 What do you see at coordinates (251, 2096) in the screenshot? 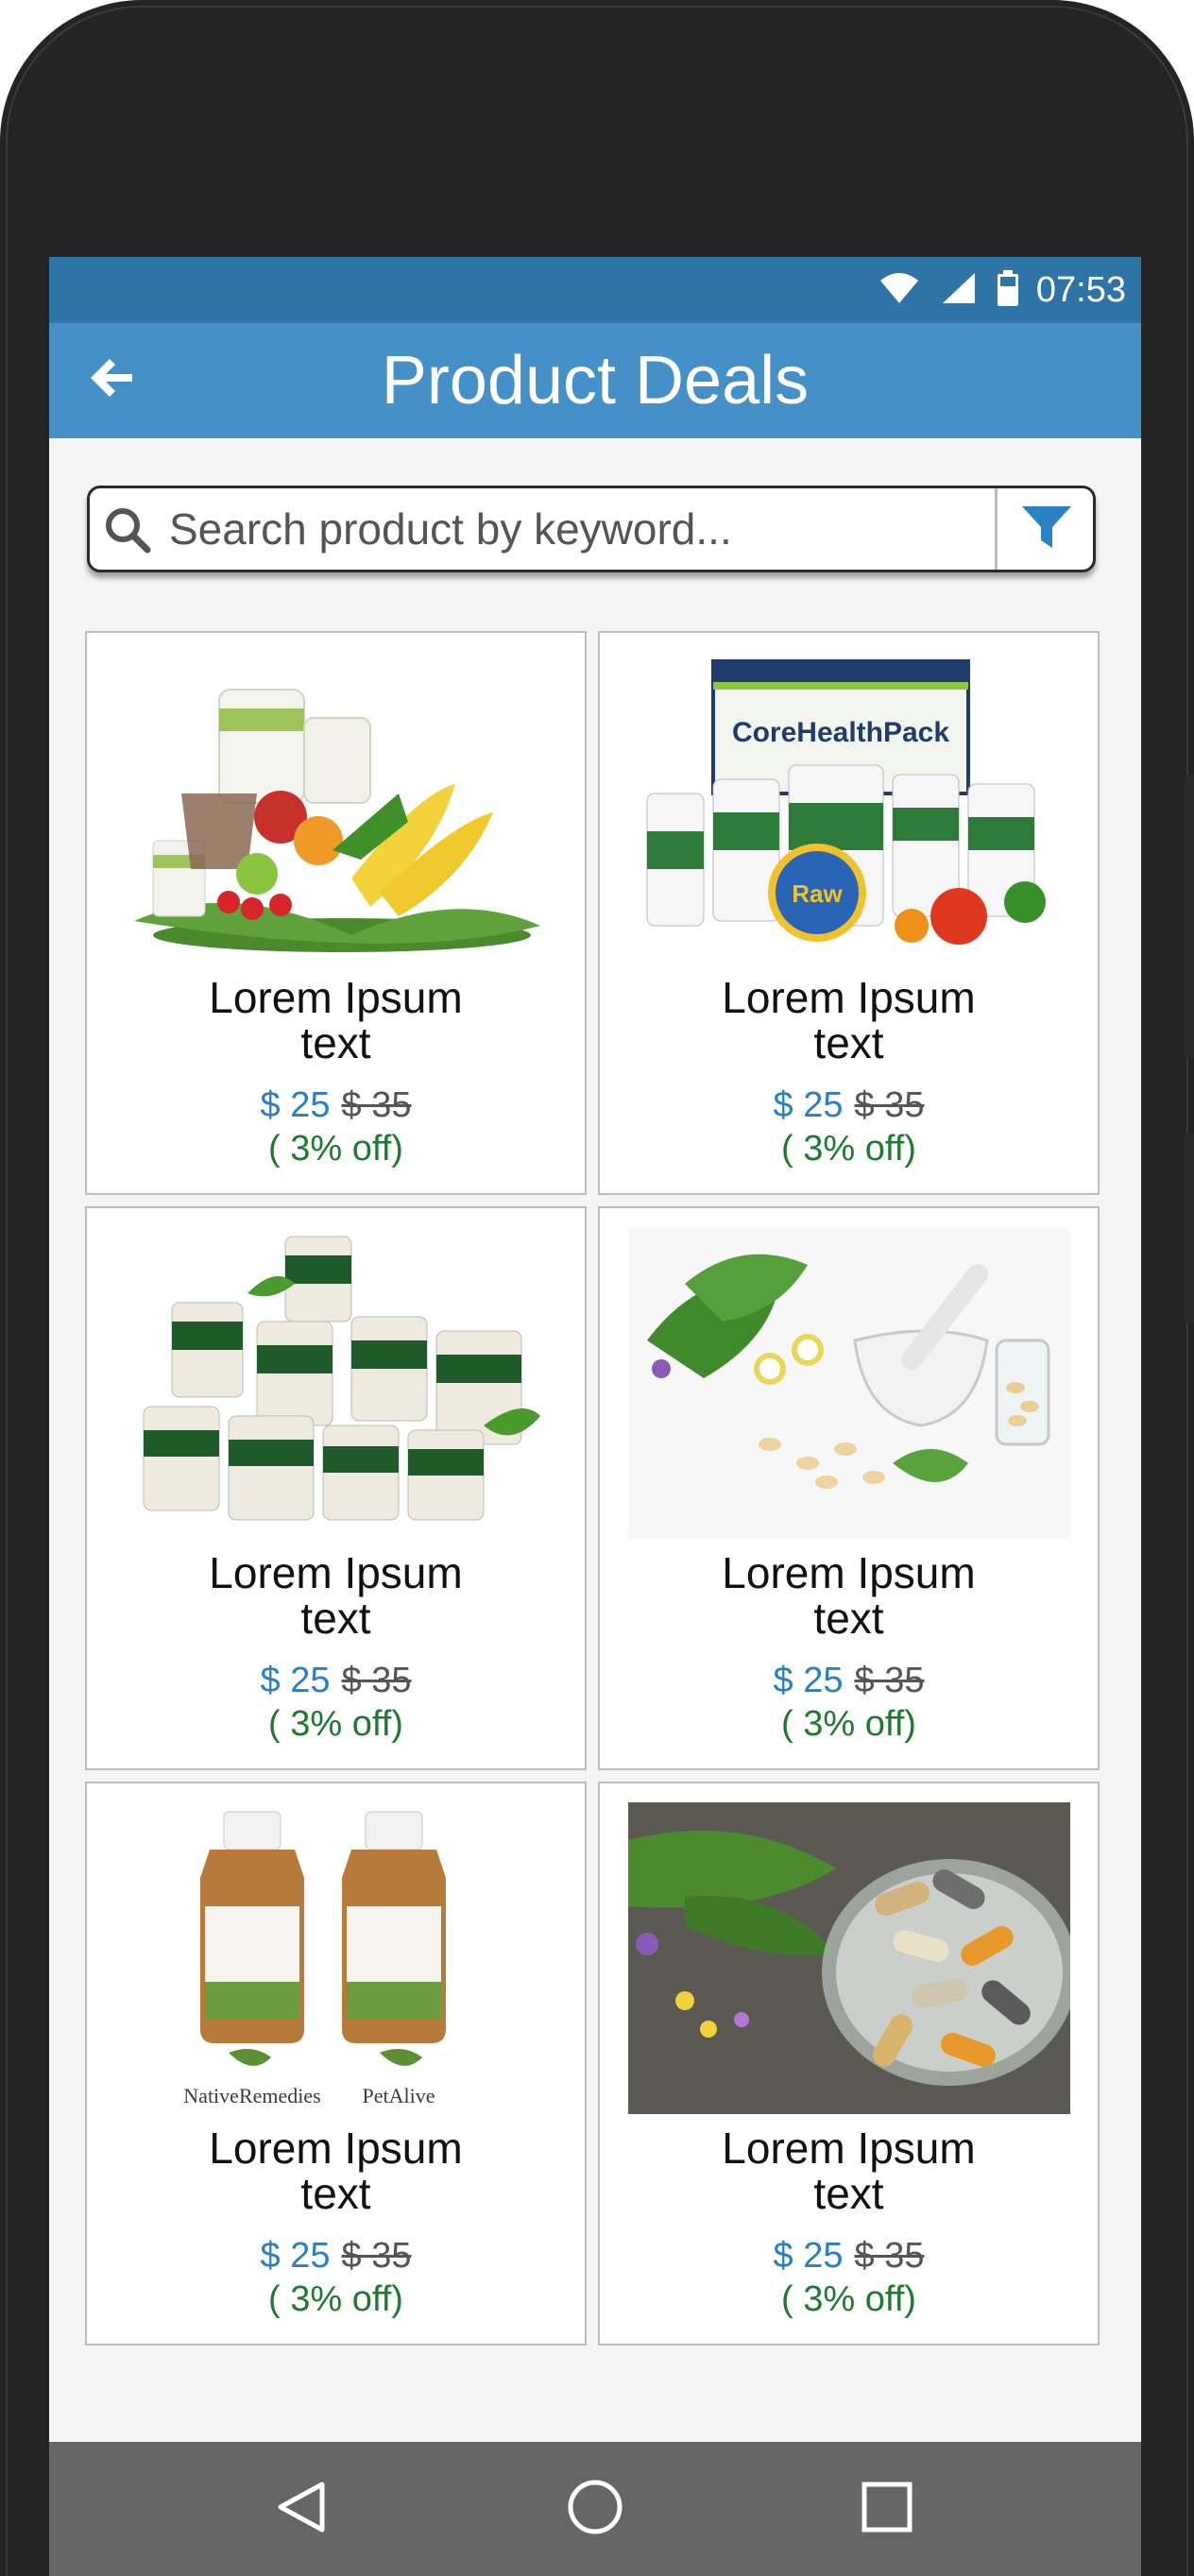
I see `nativeremedies-logo: NativeRemedies` at bounding box center [251, 2096].